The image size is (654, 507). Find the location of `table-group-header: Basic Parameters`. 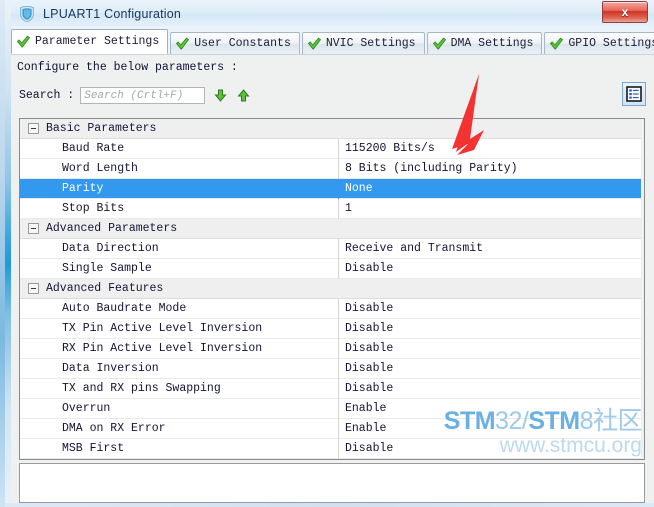

table-group-header: Basic Parameters is located at coordinates (332, 129).